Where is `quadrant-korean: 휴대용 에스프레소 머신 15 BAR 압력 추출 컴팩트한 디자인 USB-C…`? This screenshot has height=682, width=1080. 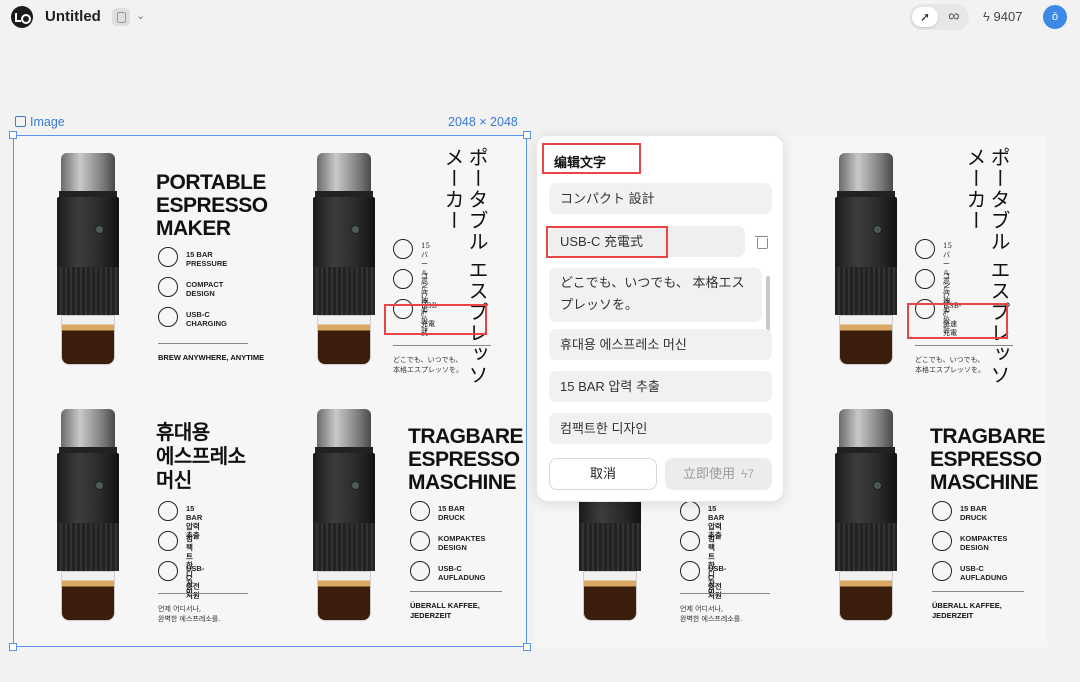 quadrant-korean: 휴대용 에스프레소 머신 15 BAR 압력 추출 컴팩트한 디자인 USB-C… is located at coordinates (141, 519).